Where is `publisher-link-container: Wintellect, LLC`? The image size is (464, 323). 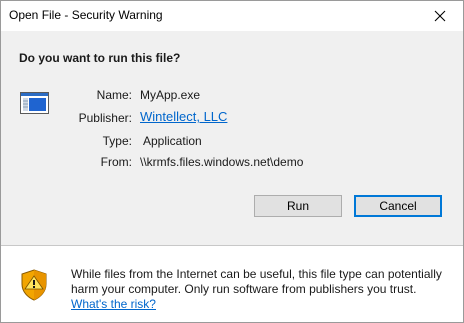 publisher-link-container: Wintellect, LLC is located at coordinates (183, 116).